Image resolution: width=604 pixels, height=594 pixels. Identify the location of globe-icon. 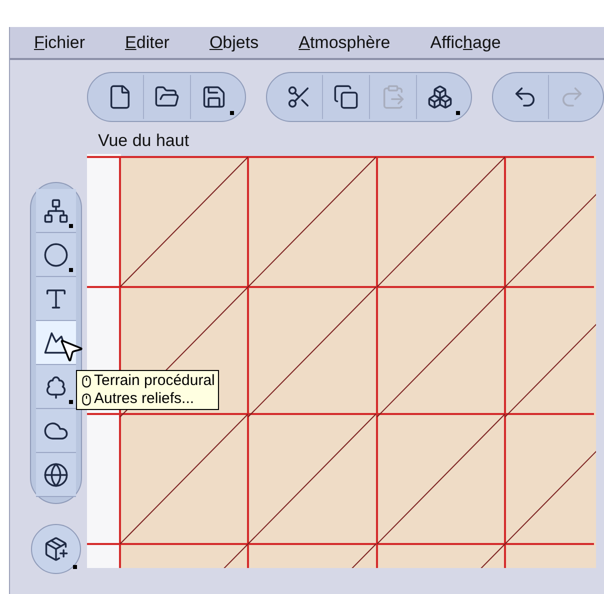
(55, 475).